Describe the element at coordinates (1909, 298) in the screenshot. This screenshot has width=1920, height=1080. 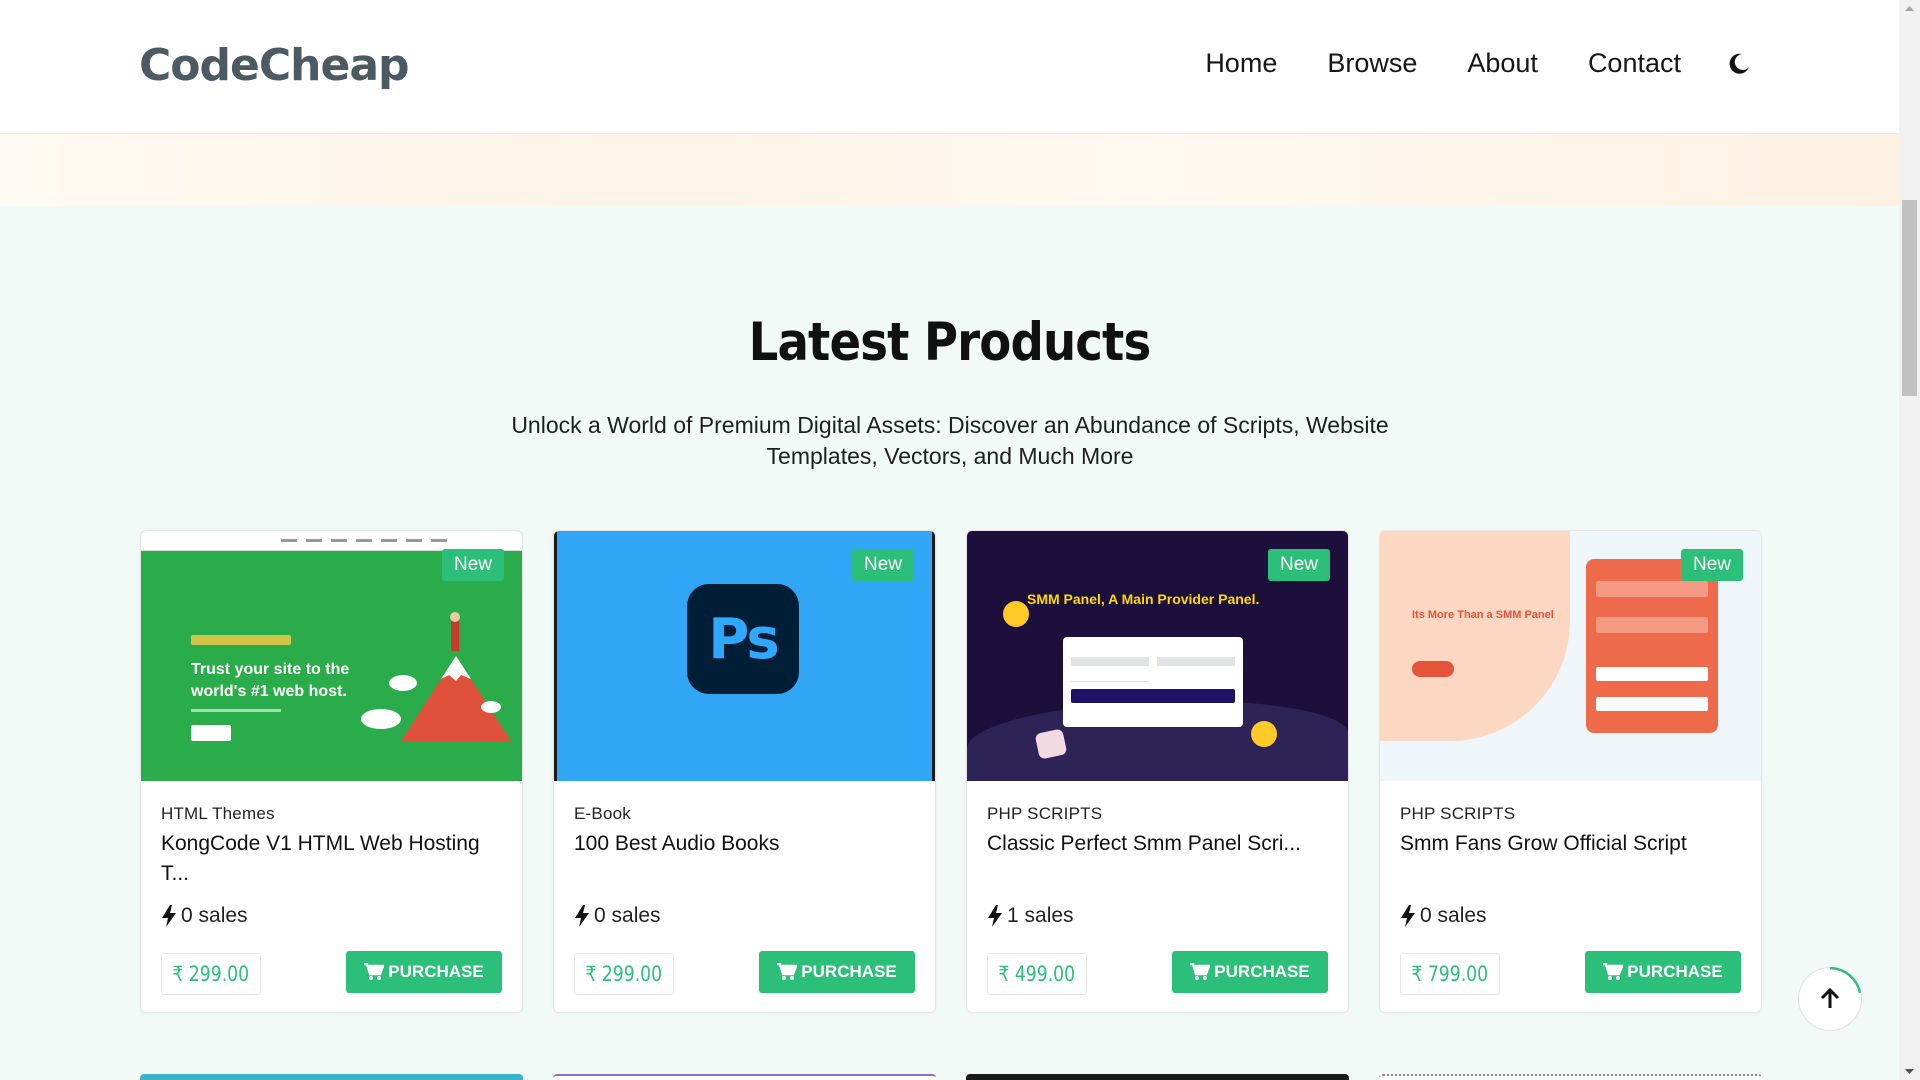
I see `scrollbar-thumb` at that location.